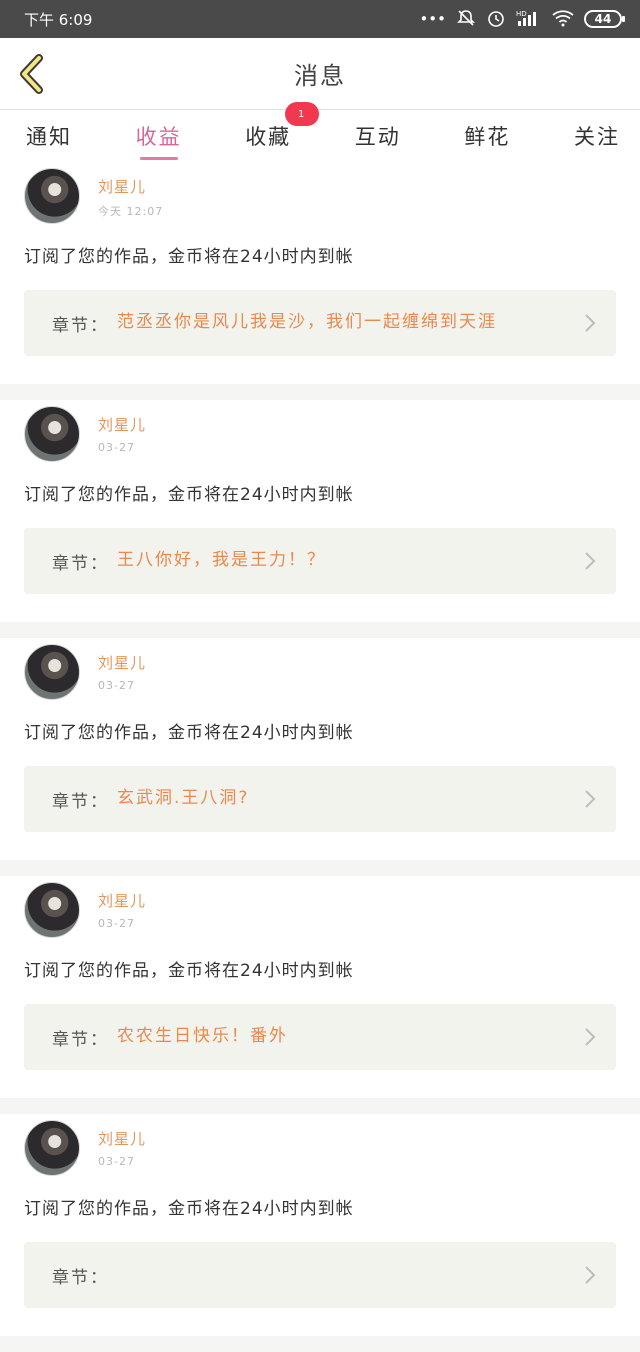 Image resolution: width=640 pixels, height=1352 pixels. What do you see at coordinates (432, 18) in the screenshot?
I see `more-dots-icon: •••` at bounding box center [432, 18].